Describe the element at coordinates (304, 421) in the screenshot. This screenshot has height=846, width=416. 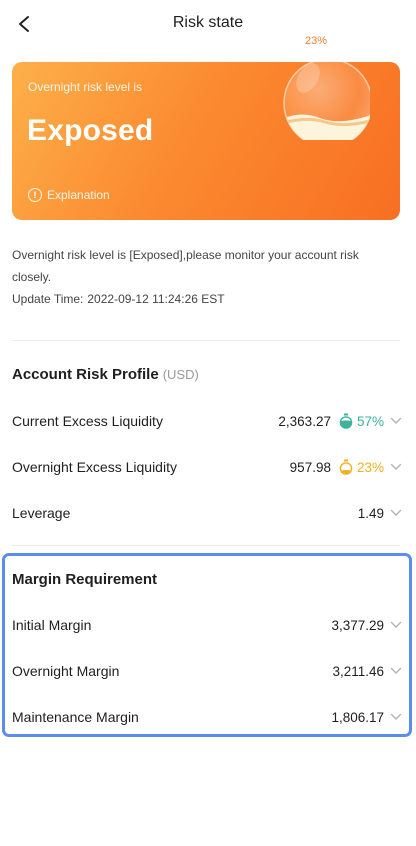
I see `row-value: 2,363.27` at that location.